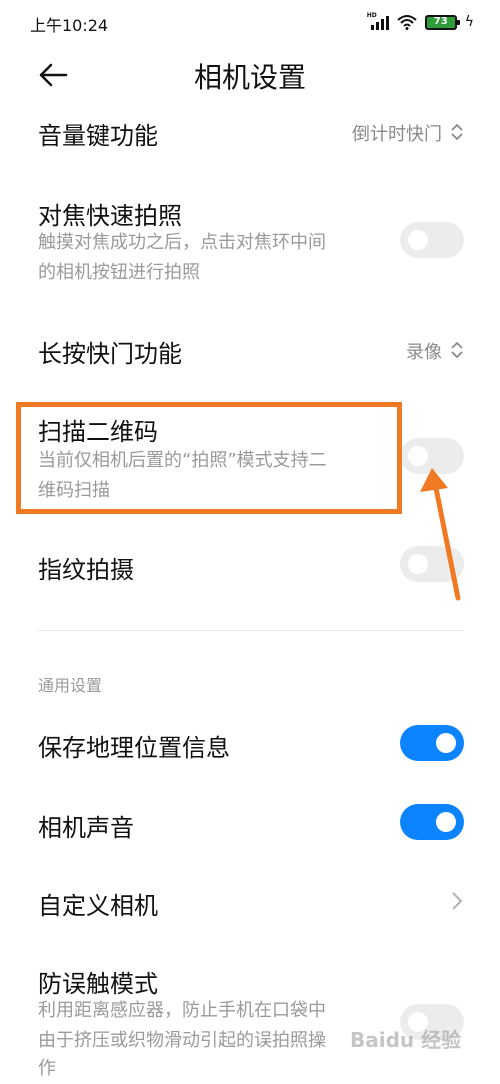 The image size is (500, 1084). What do you see at coordinates (98, 906) in the screenshot?
I see `setting-title: 自定义相机` at bounding box center [98, 906].